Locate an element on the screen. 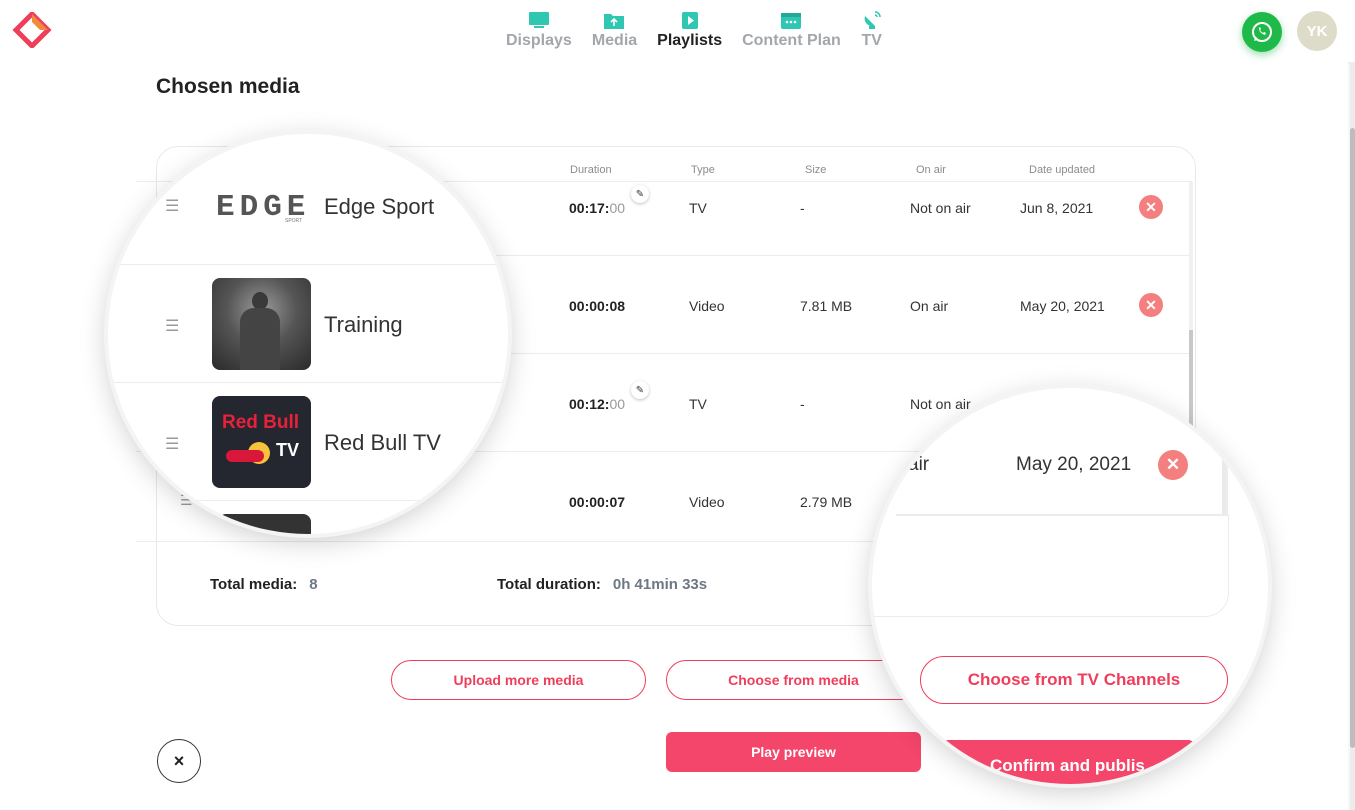  row4-type: Video is located at coordinates (707, 502).